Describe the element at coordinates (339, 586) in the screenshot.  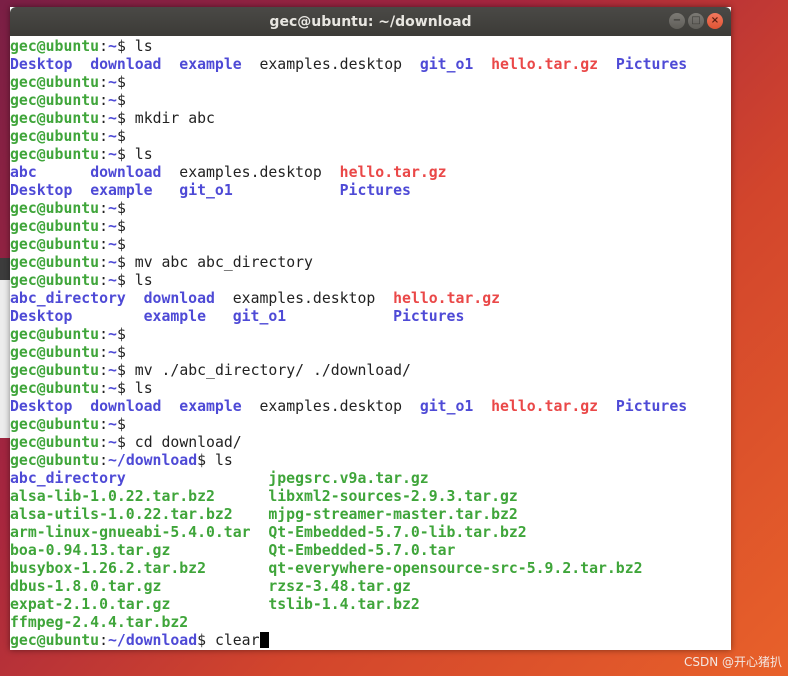
I see `file-entry: rzsz-3.48.tar.gz` at that location.